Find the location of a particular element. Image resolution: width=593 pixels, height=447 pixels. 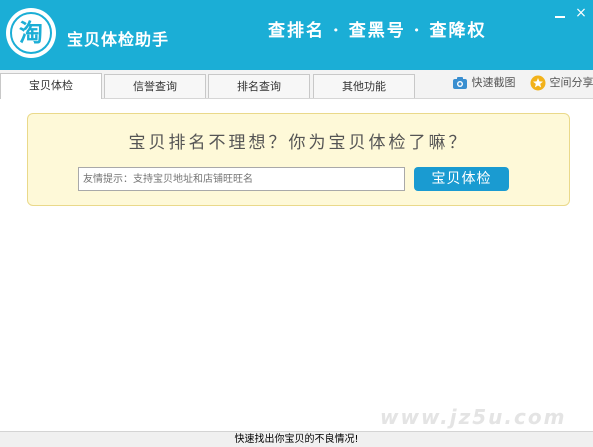

status-bar: 快速找出你宝贝的不良情况! is located at coordinates (296, 439).